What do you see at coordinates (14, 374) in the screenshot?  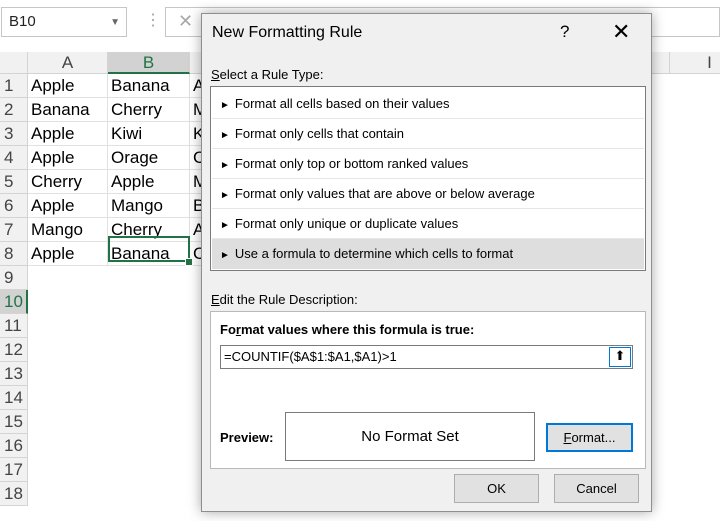 I see `row-header: 13` at bounding box center [14, 374].